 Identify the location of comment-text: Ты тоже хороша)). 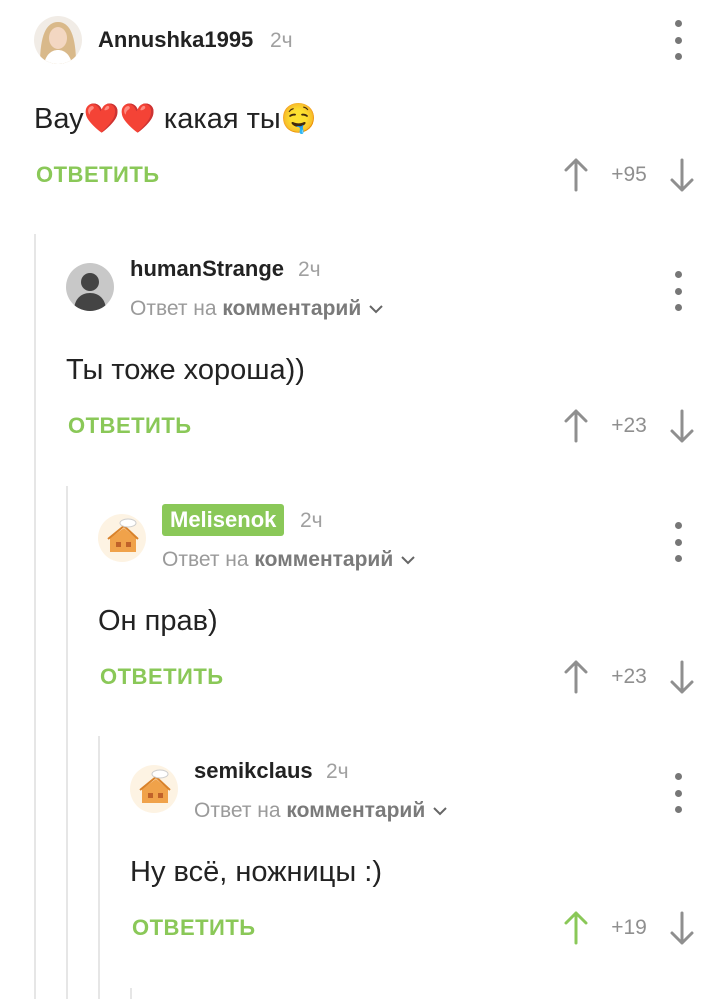
(185, 370).